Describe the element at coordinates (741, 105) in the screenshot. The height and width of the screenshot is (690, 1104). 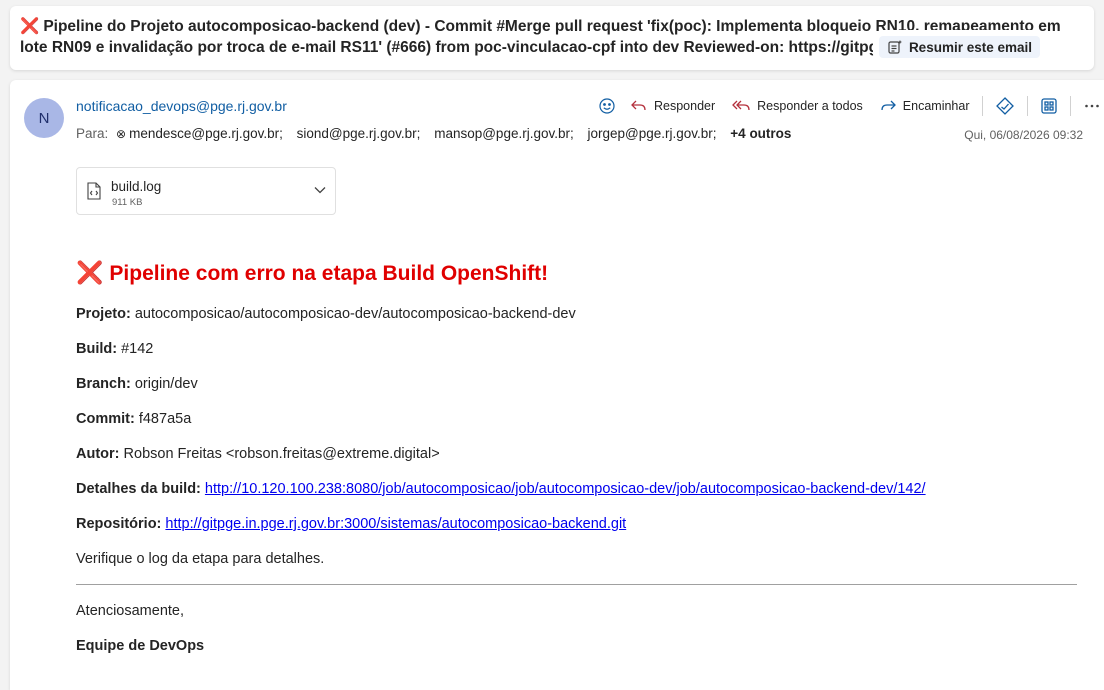
I see `reply-all-icon` at that location.